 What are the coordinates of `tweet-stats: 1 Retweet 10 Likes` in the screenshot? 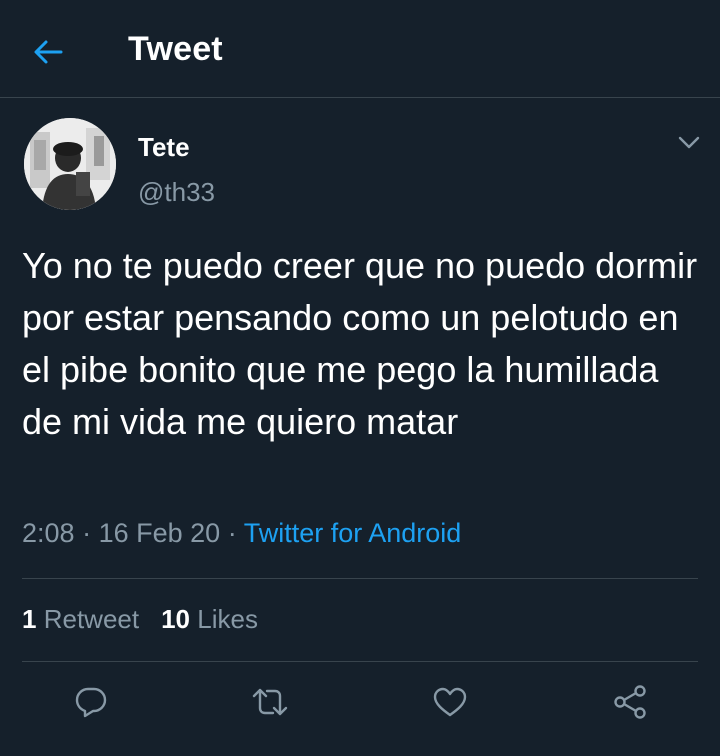 It's located at (140, 619).